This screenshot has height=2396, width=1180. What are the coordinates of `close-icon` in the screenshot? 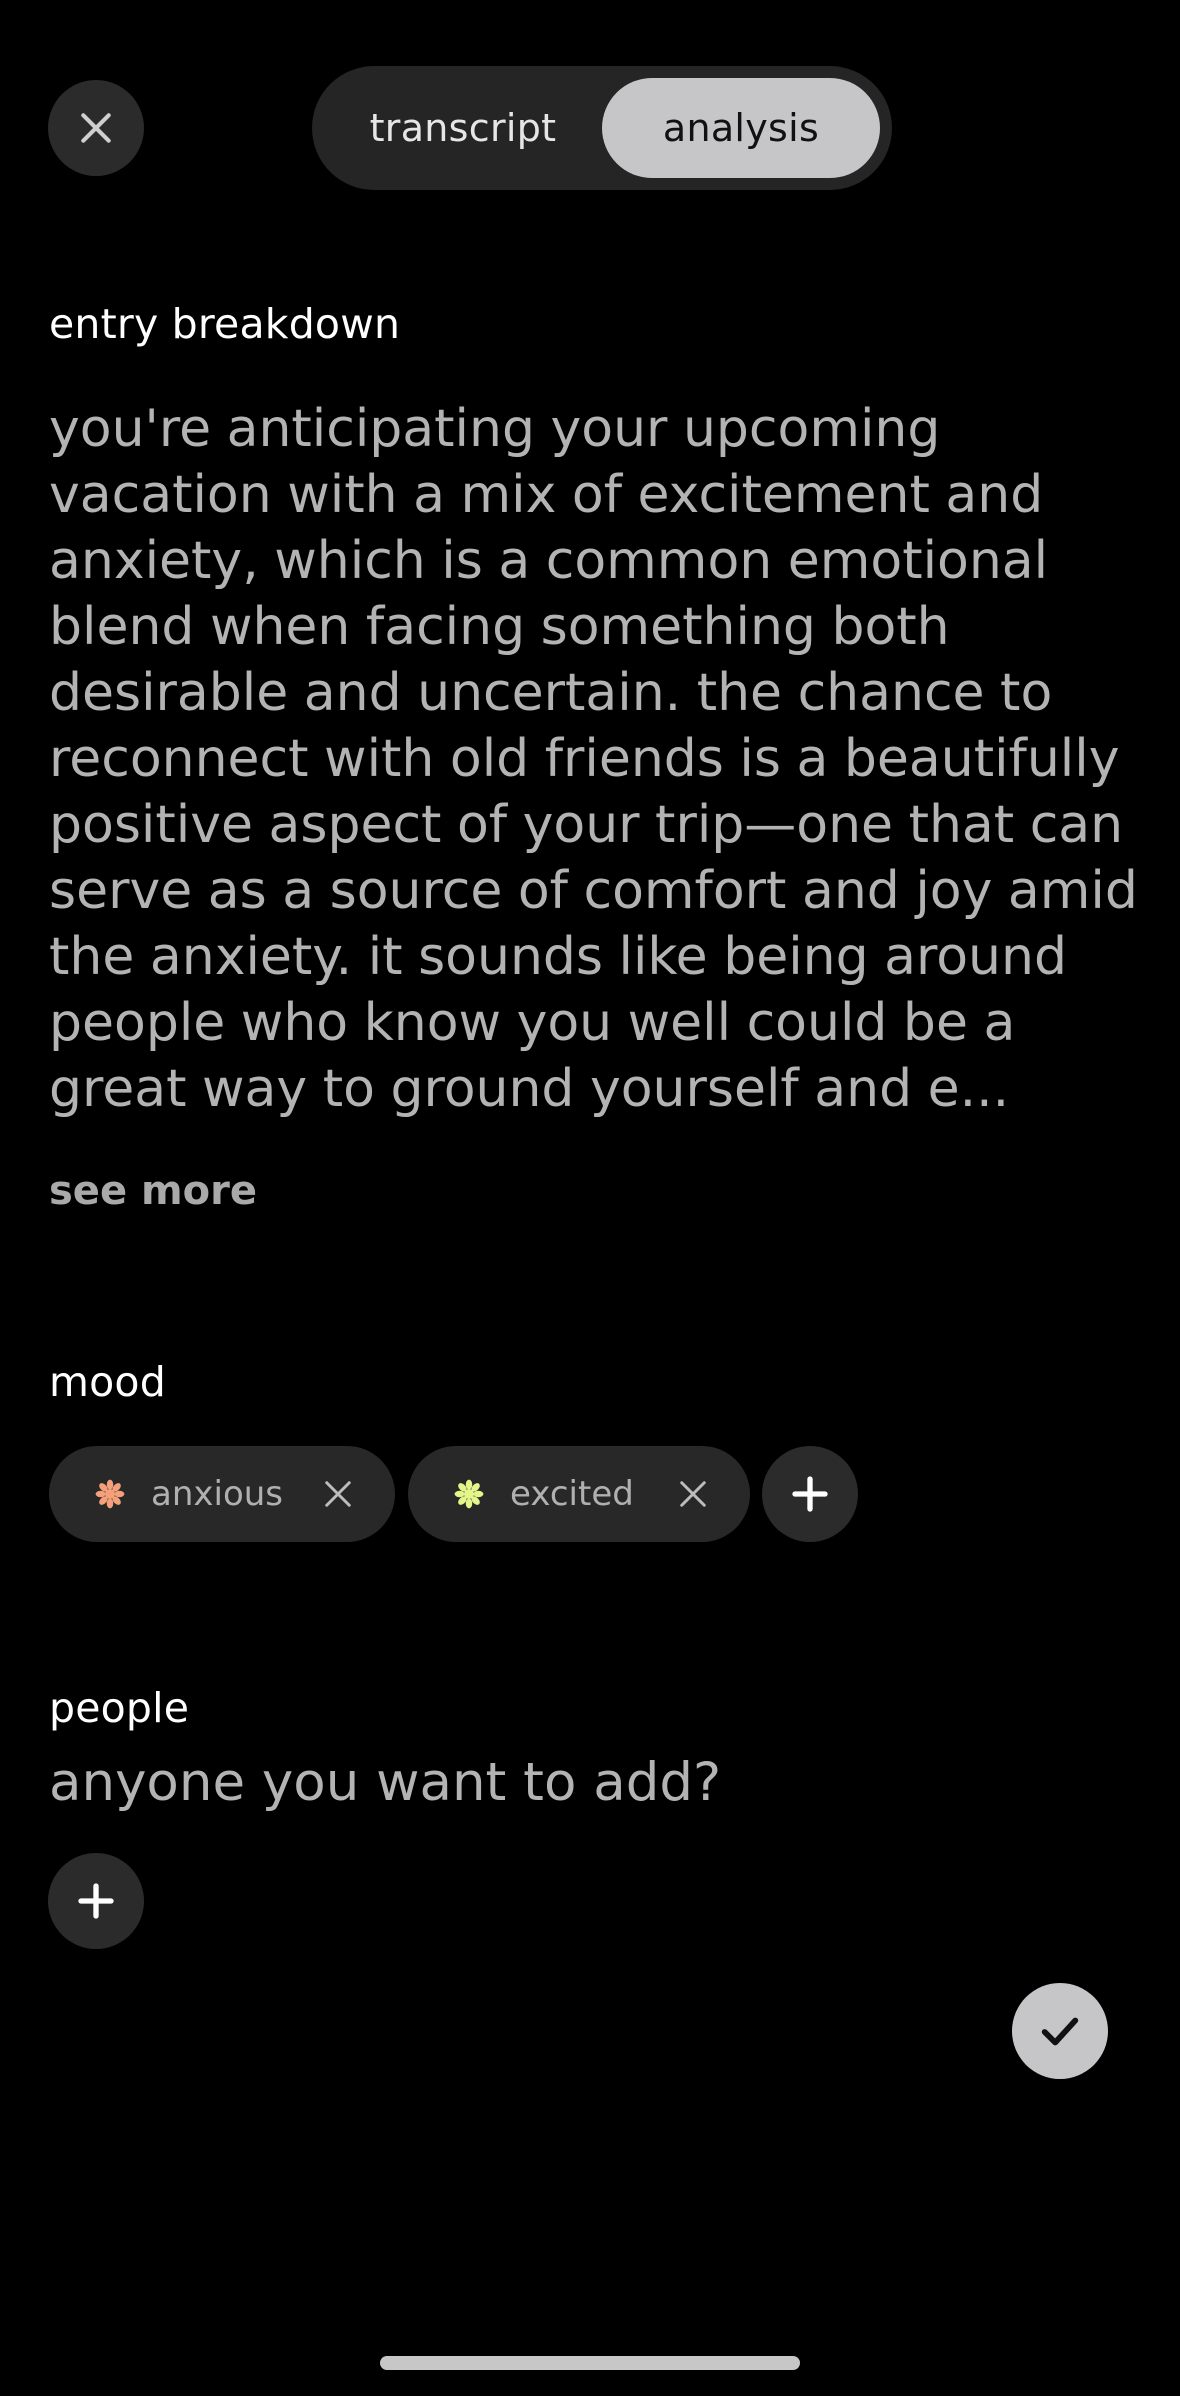 It's located at (96, 128).